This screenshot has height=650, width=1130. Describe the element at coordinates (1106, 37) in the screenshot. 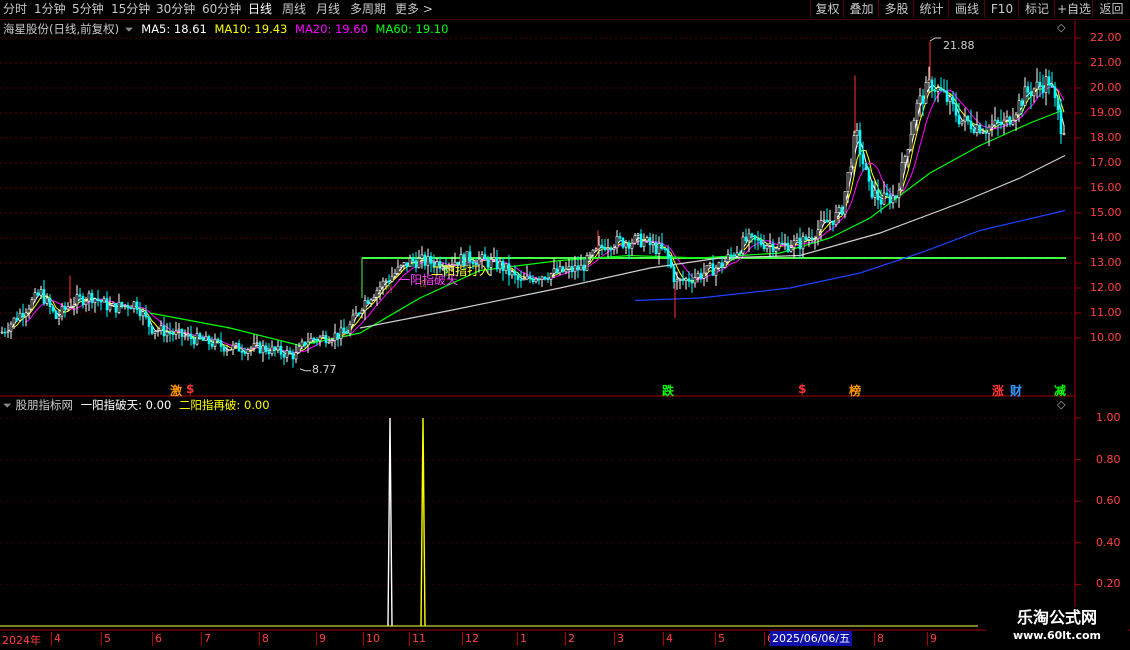

I see `price-tick-label: 22.00` at that location.